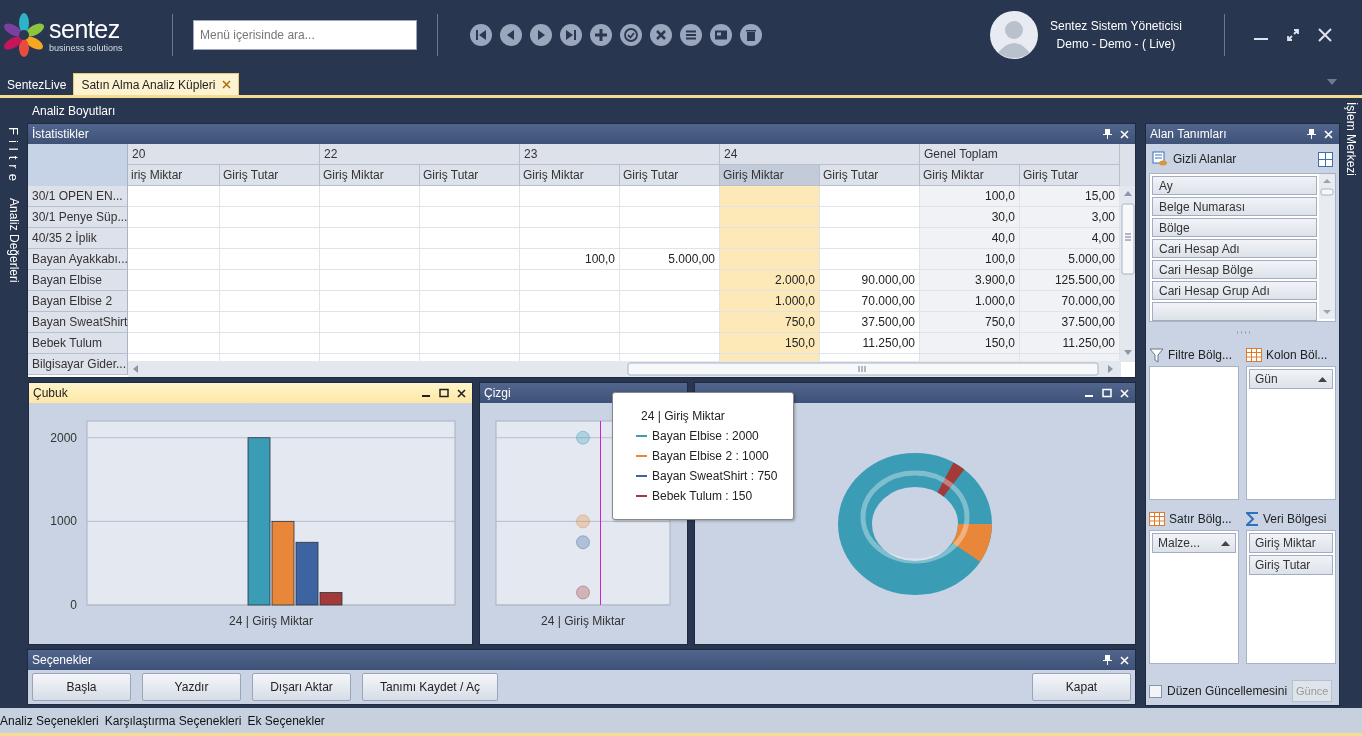 The width and height of the screenshot is (1362, 736). I want to click on axis-tick-label: 2000, so click(63, 437).